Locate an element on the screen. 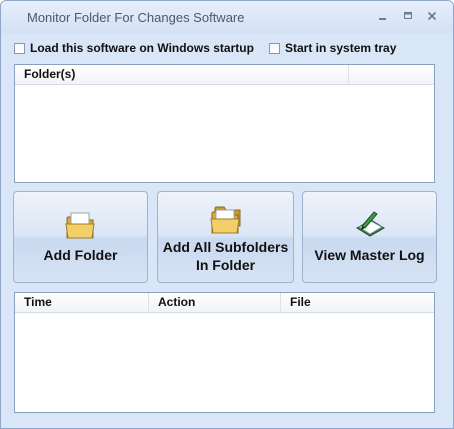 The width and height of the screenshot is (454, 429). log-book-icon is located at coordinates (370, 224).